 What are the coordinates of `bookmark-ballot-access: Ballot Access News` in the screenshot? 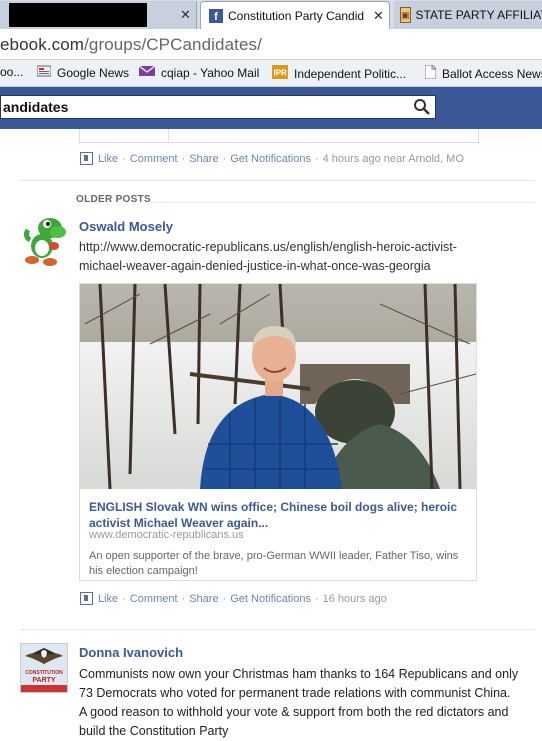 It's located at (483, 73).